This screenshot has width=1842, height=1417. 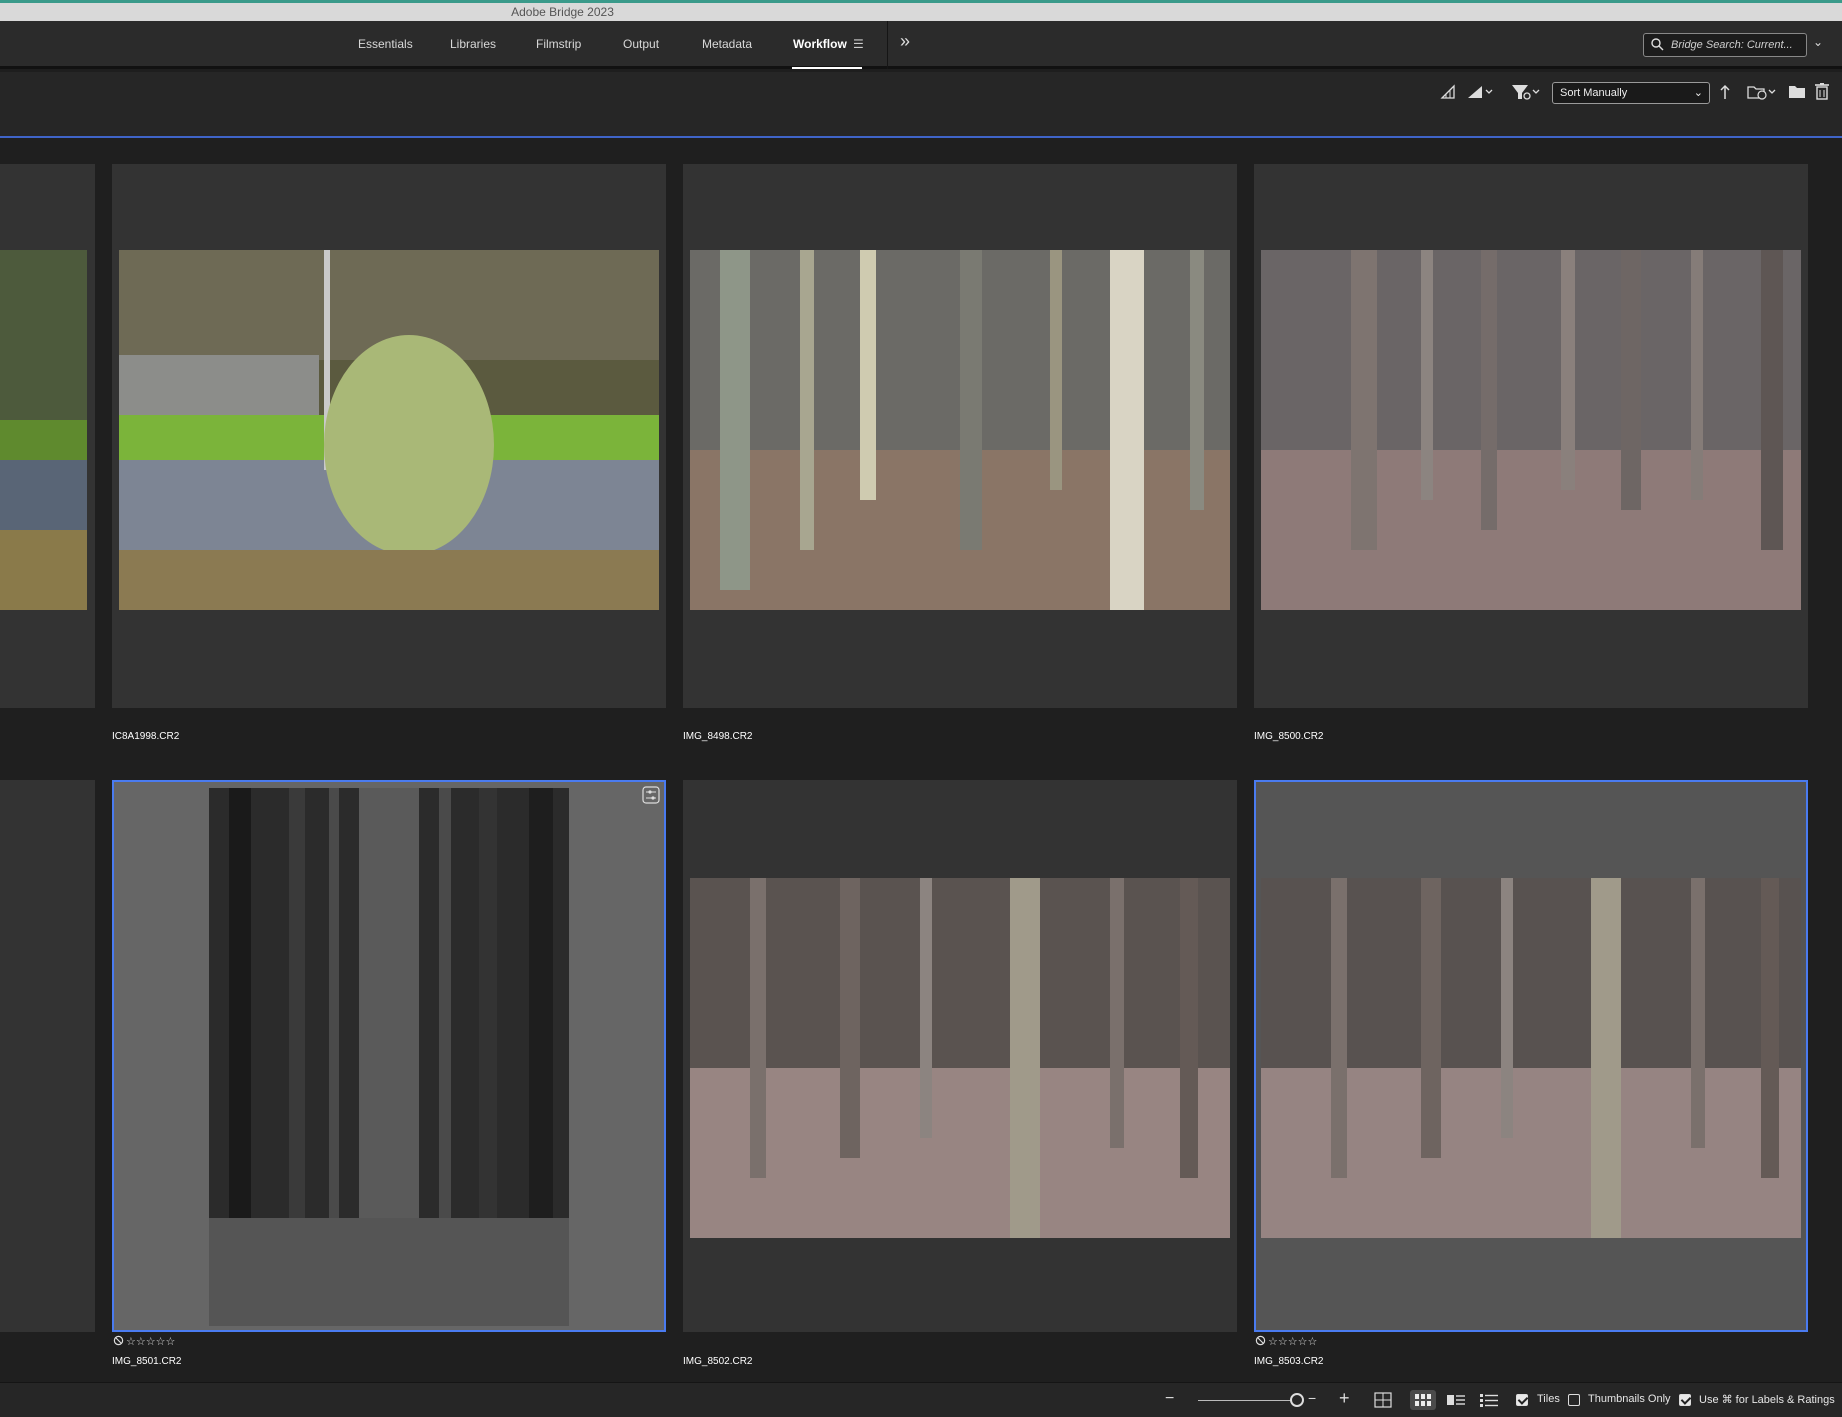 I want to click on thumbnail-filename: IMG_8502.CR2, so click(x=718, y=1361).